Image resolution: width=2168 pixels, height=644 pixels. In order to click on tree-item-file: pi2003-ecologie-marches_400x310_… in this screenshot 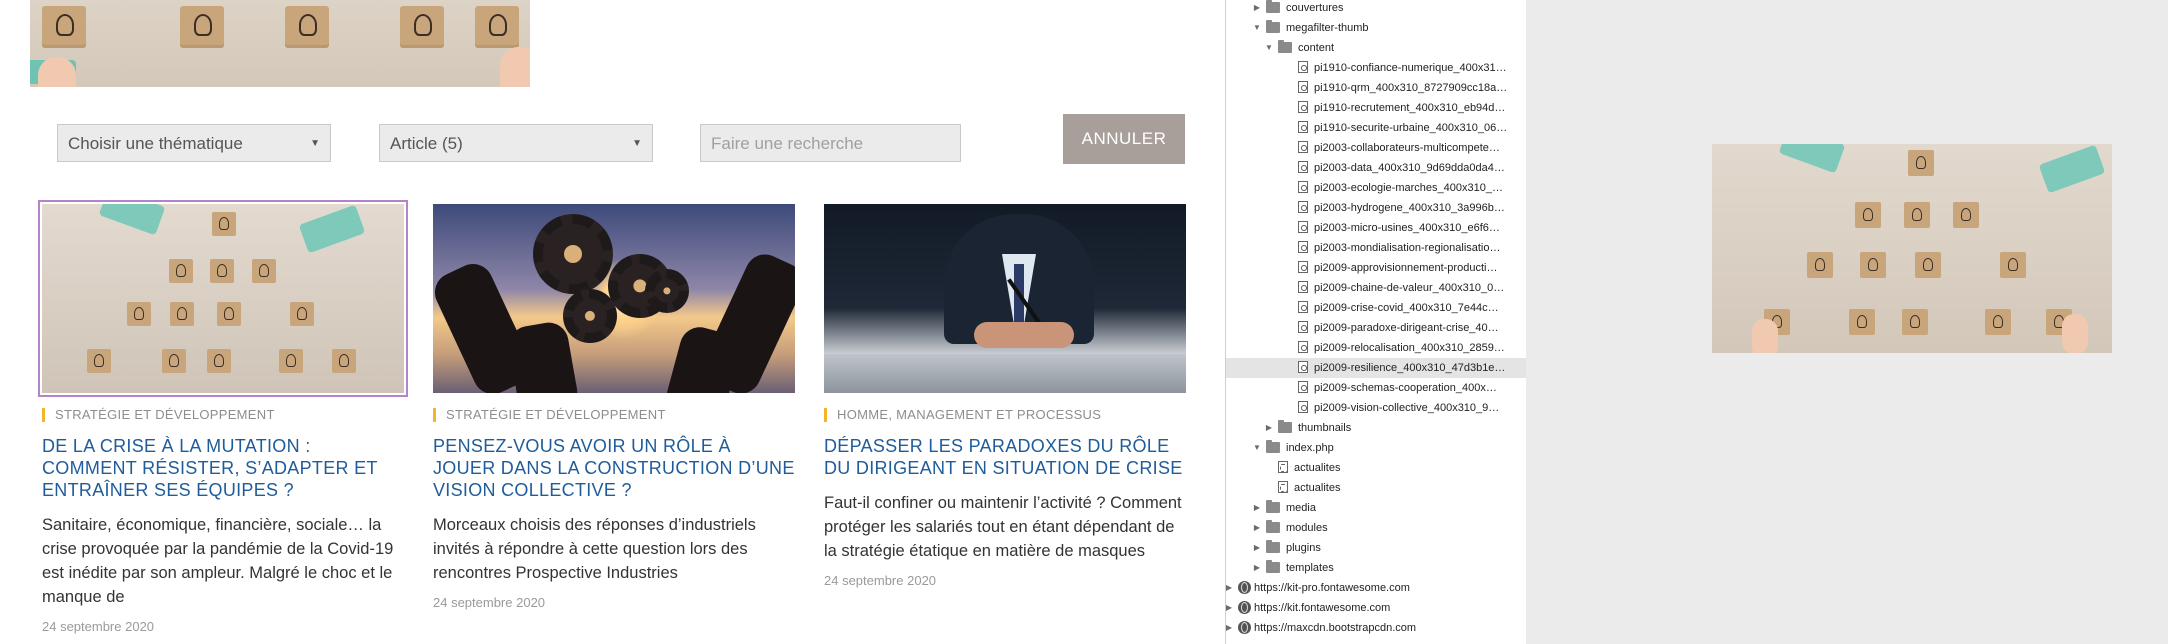, I will do `click(1376, 188)`.